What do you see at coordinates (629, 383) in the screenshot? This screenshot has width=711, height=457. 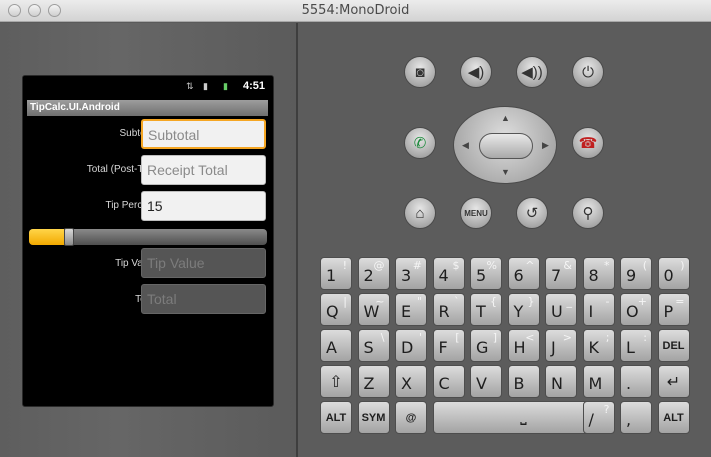 I see `key-main-label: .` at bounding box center [629, 383].